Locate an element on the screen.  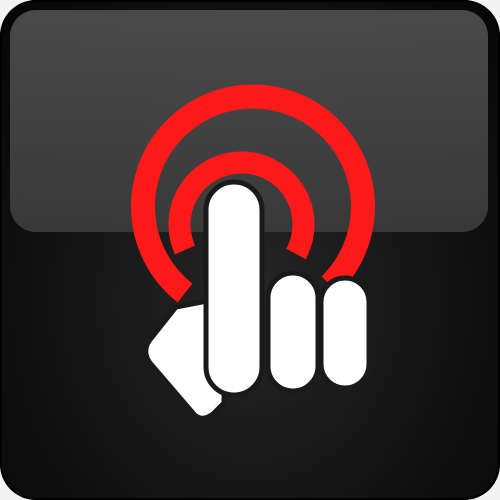
hand-ring-finger is located at coordinates (293, 332).